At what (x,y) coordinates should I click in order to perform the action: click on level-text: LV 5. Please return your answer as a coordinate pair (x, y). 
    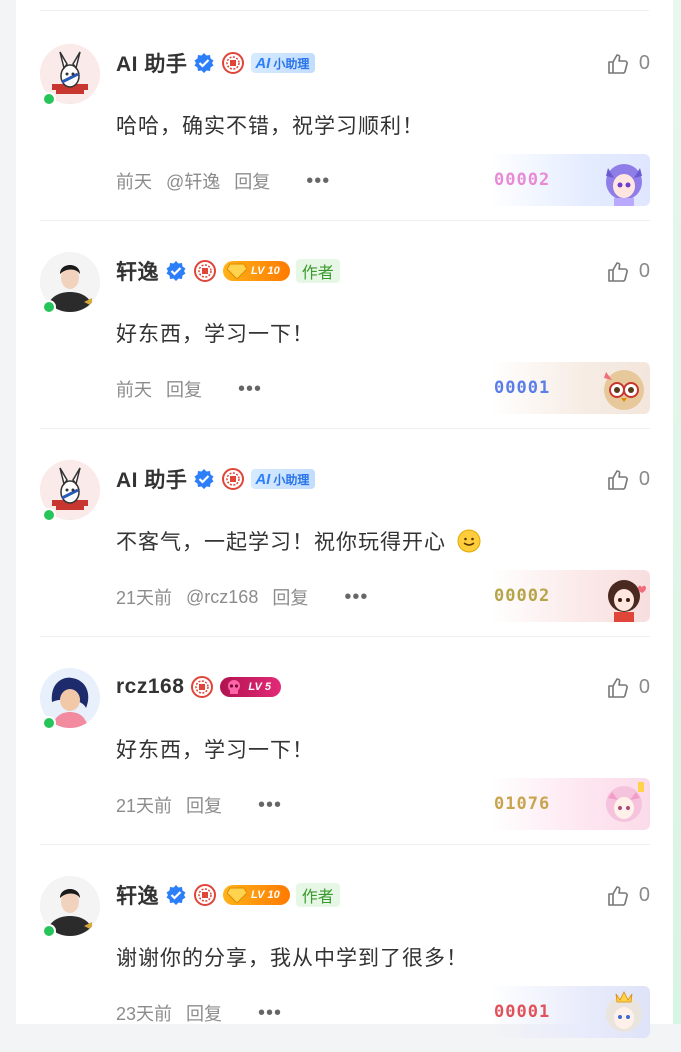
    Looking at the image, I should click on (260, 687).